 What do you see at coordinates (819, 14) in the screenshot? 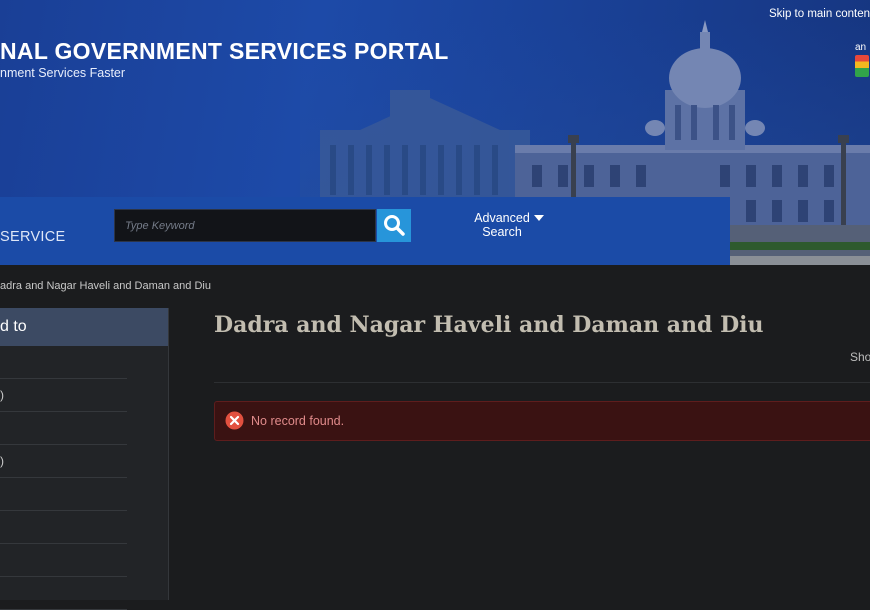
I see `skip-to-main-link: Skip to main conten` at bounding box center [819, 14].